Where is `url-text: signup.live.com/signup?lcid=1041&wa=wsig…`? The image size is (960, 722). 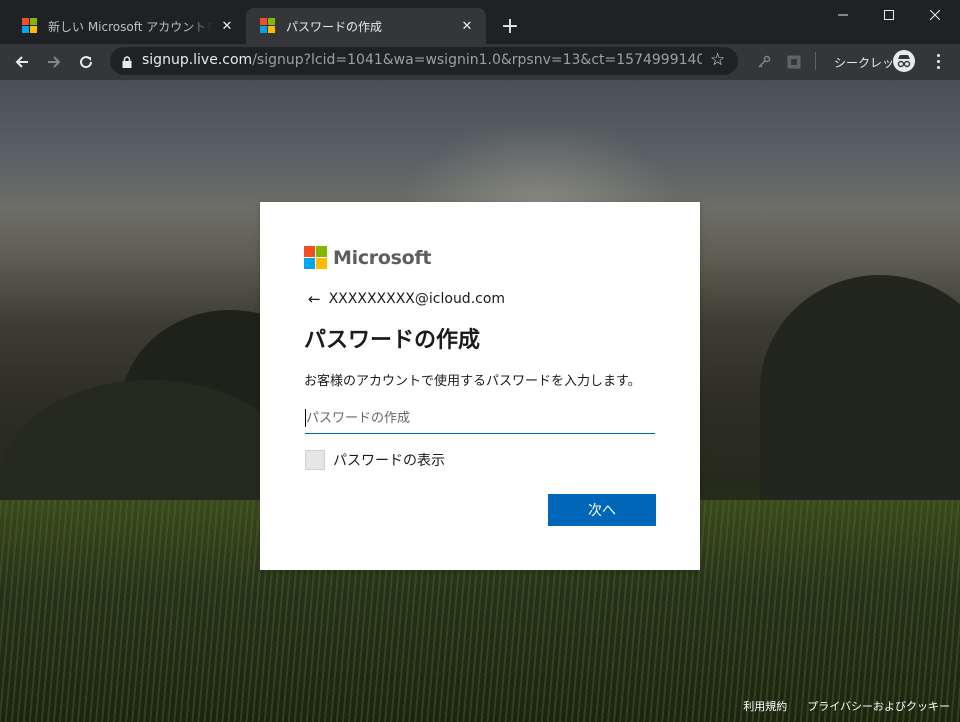 url-text: signup.live.com/signup?lcid=1041&wa=wsig… is located at coordinates (422, 61).